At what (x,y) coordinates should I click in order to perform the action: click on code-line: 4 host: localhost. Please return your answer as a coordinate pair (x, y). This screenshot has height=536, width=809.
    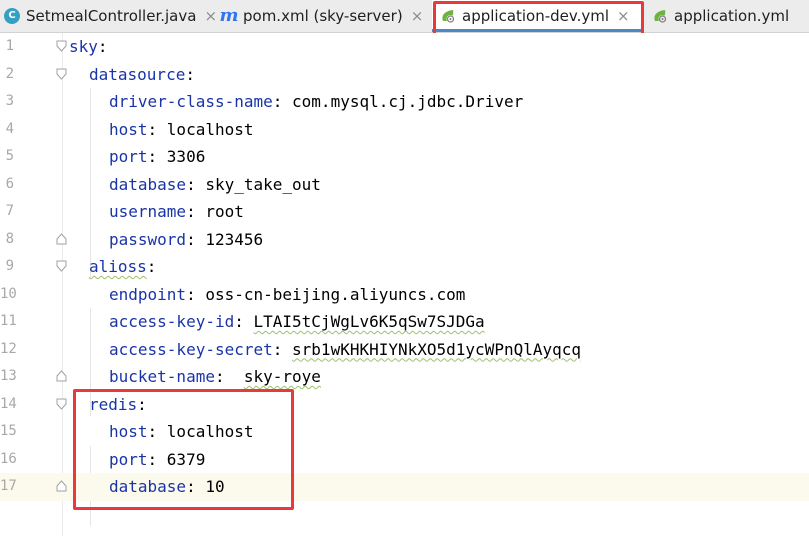
    Looking at the image, I should click on (404, 130).